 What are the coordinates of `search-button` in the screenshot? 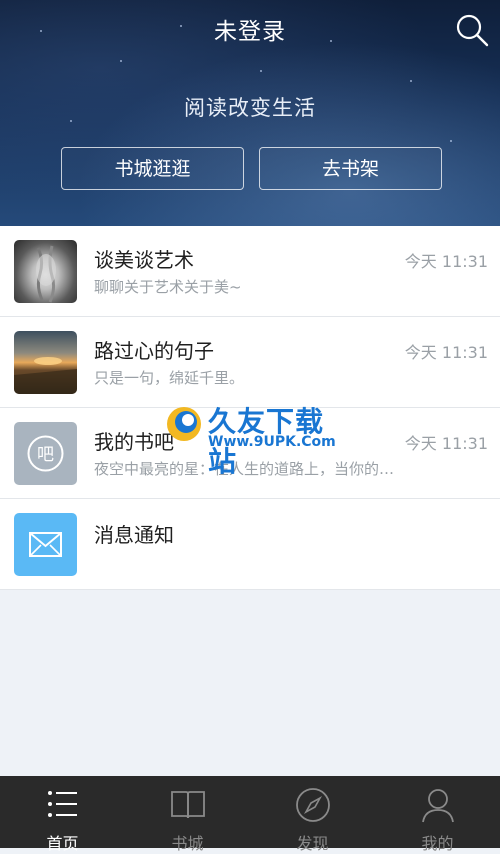 It's located at (472, 30).